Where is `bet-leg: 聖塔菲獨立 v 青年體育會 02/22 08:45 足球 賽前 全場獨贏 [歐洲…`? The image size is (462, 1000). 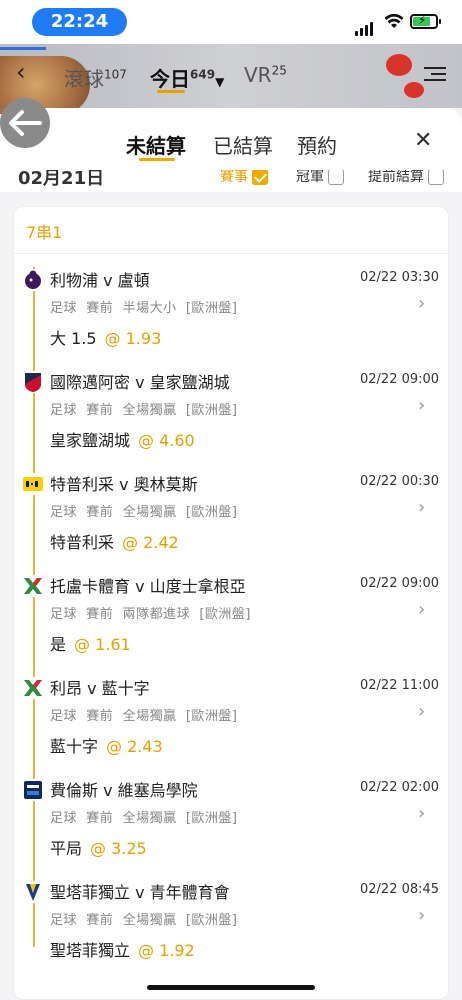 bet-leg: 聖塔菲獨立 v 青年體育會 02/22 08:45 足球 賽前 全場獨贏 [歐洲… is located at coordinates (231, 930).